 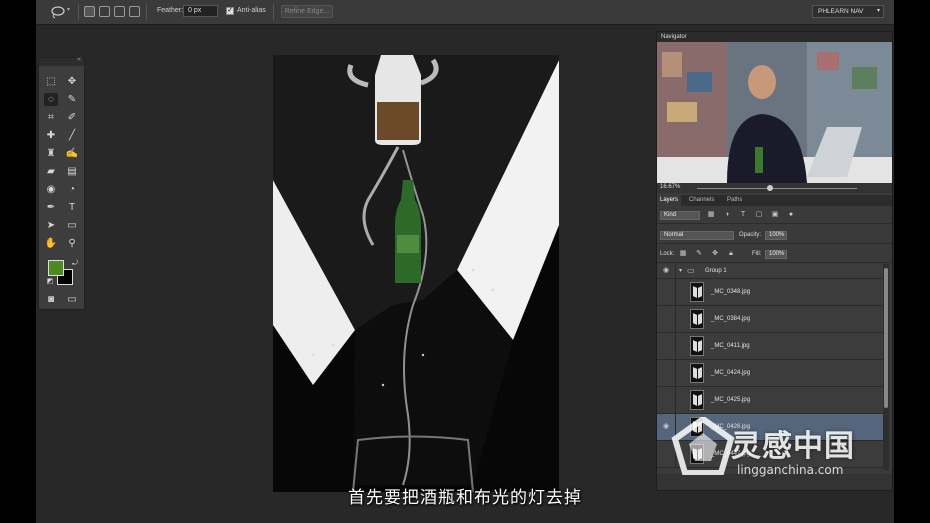 I want to click on type-filter-icon: T, so click(x=743, y=215).